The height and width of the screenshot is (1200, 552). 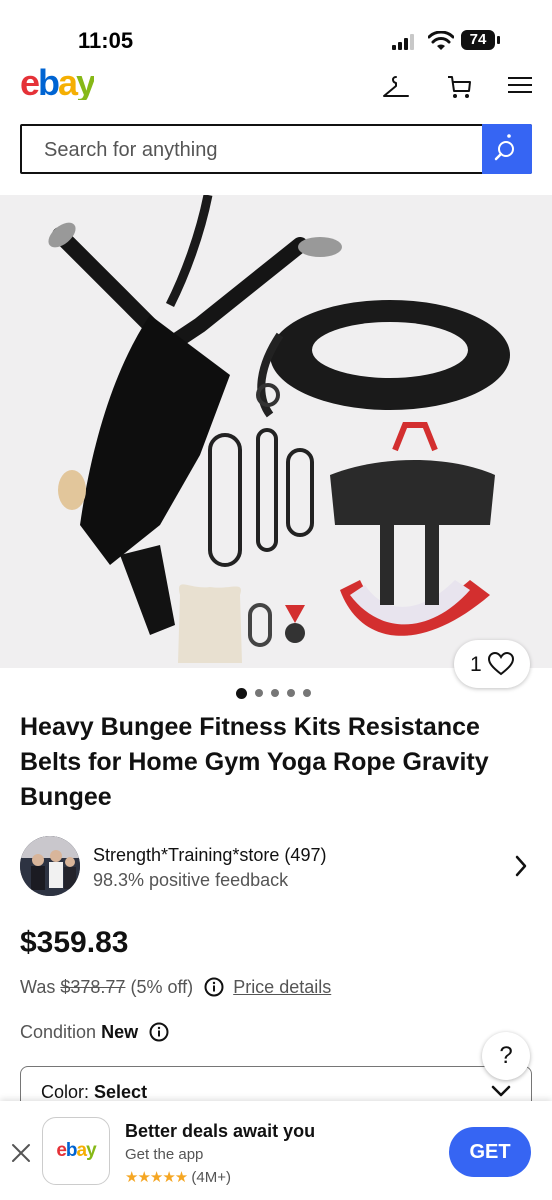 What do you see at coordinates (498, 40) in the screenshot?
I see `battery-cap` at bounding box center [498, 40].